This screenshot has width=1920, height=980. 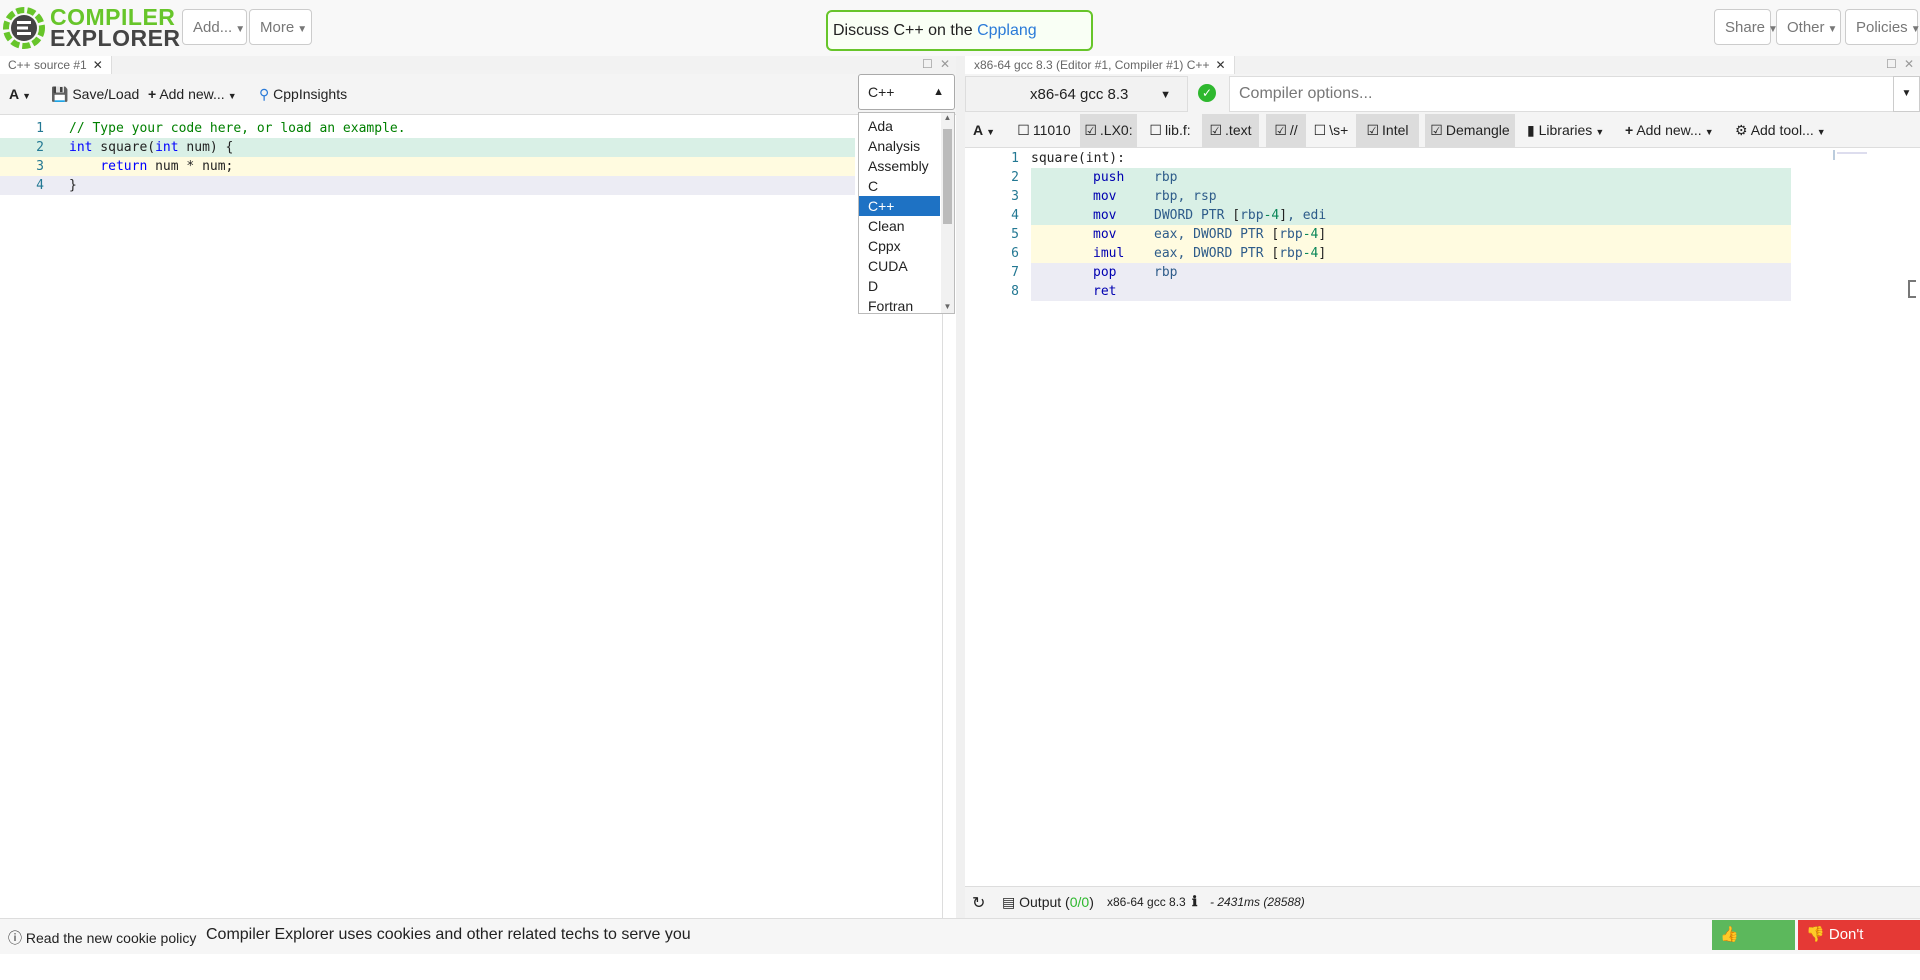 What do you see at coordinates (1565, 130) in the screenshot?
I see `libraries-button: ▮ Libraries ▼` at bounding box center [1565, 130].